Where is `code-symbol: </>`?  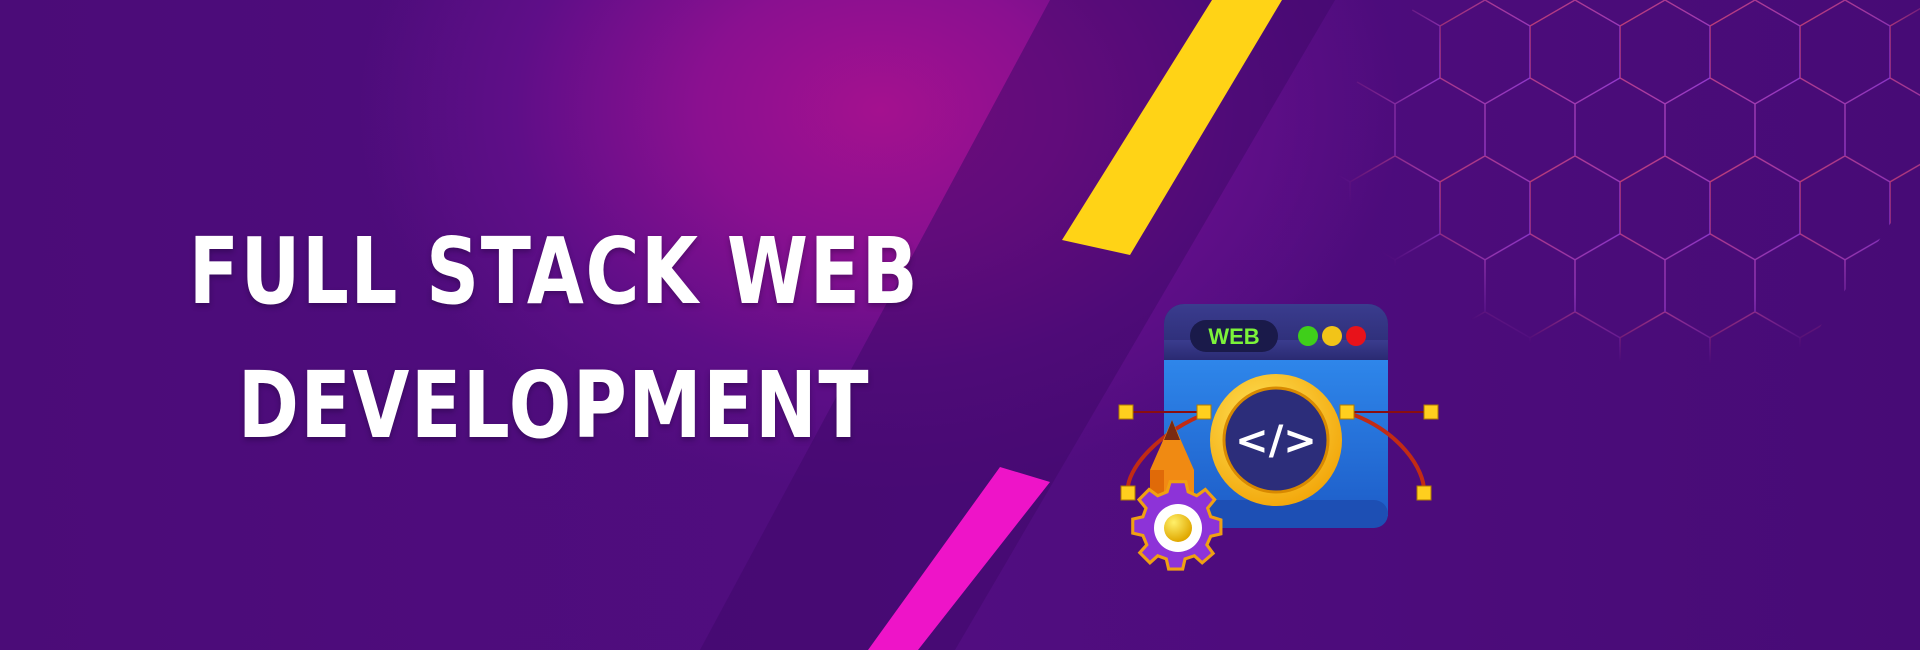 code-symbol: </> is located at coordinates (1276, 441).